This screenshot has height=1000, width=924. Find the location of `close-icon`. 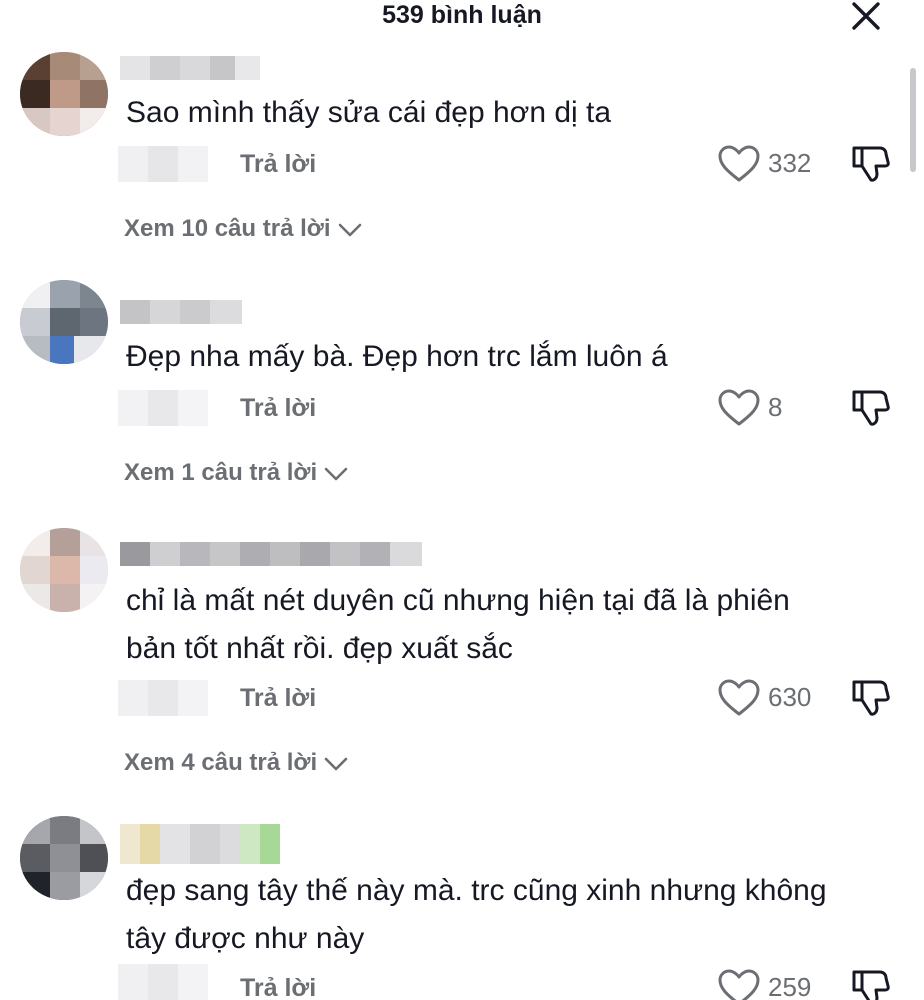

close-icon is located at coordinates (866, 16).